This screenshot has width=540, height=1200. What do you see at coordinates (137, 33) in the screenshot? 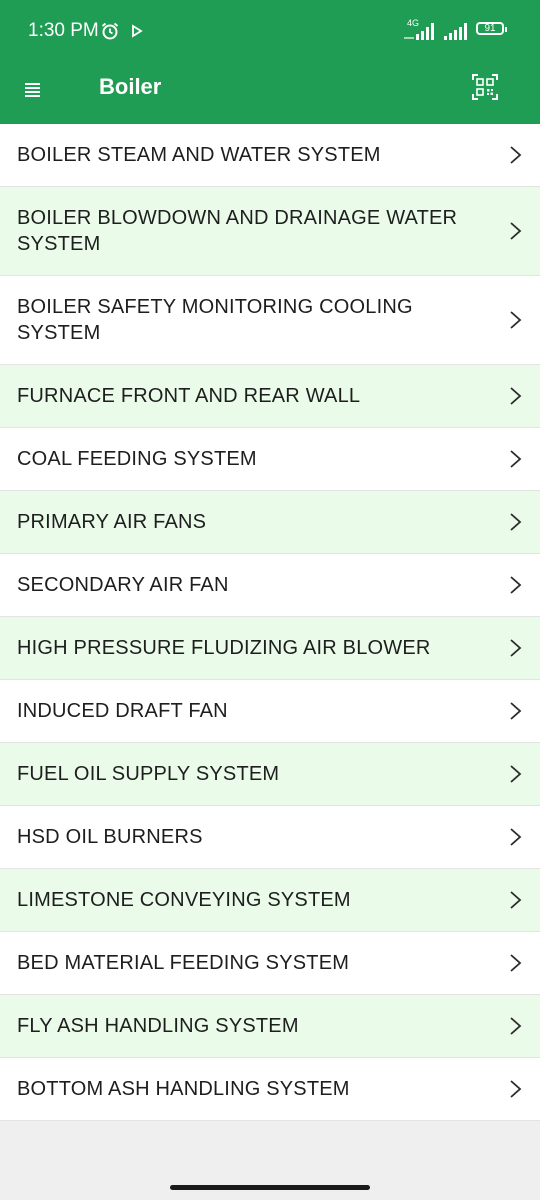
I see `play-store-icon` at bounding box center [137, 33].